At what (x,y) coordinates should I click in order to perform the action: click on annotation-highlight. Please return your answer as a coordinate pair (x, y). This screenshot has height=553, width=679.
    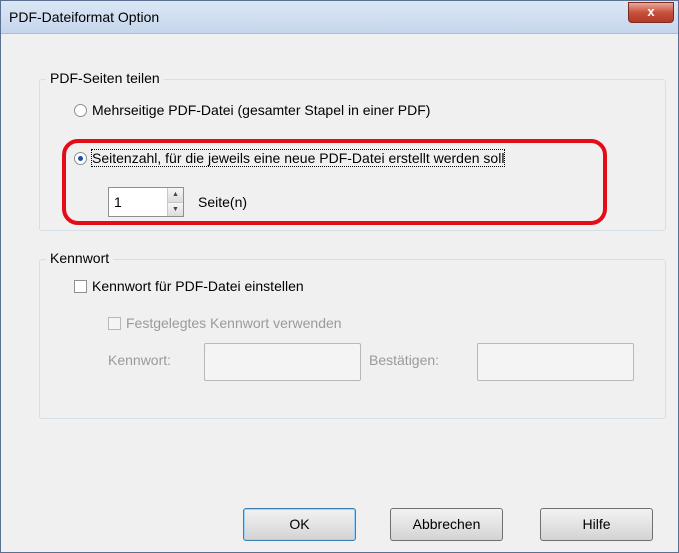
    Looking at the image, I should click on (334, 182).